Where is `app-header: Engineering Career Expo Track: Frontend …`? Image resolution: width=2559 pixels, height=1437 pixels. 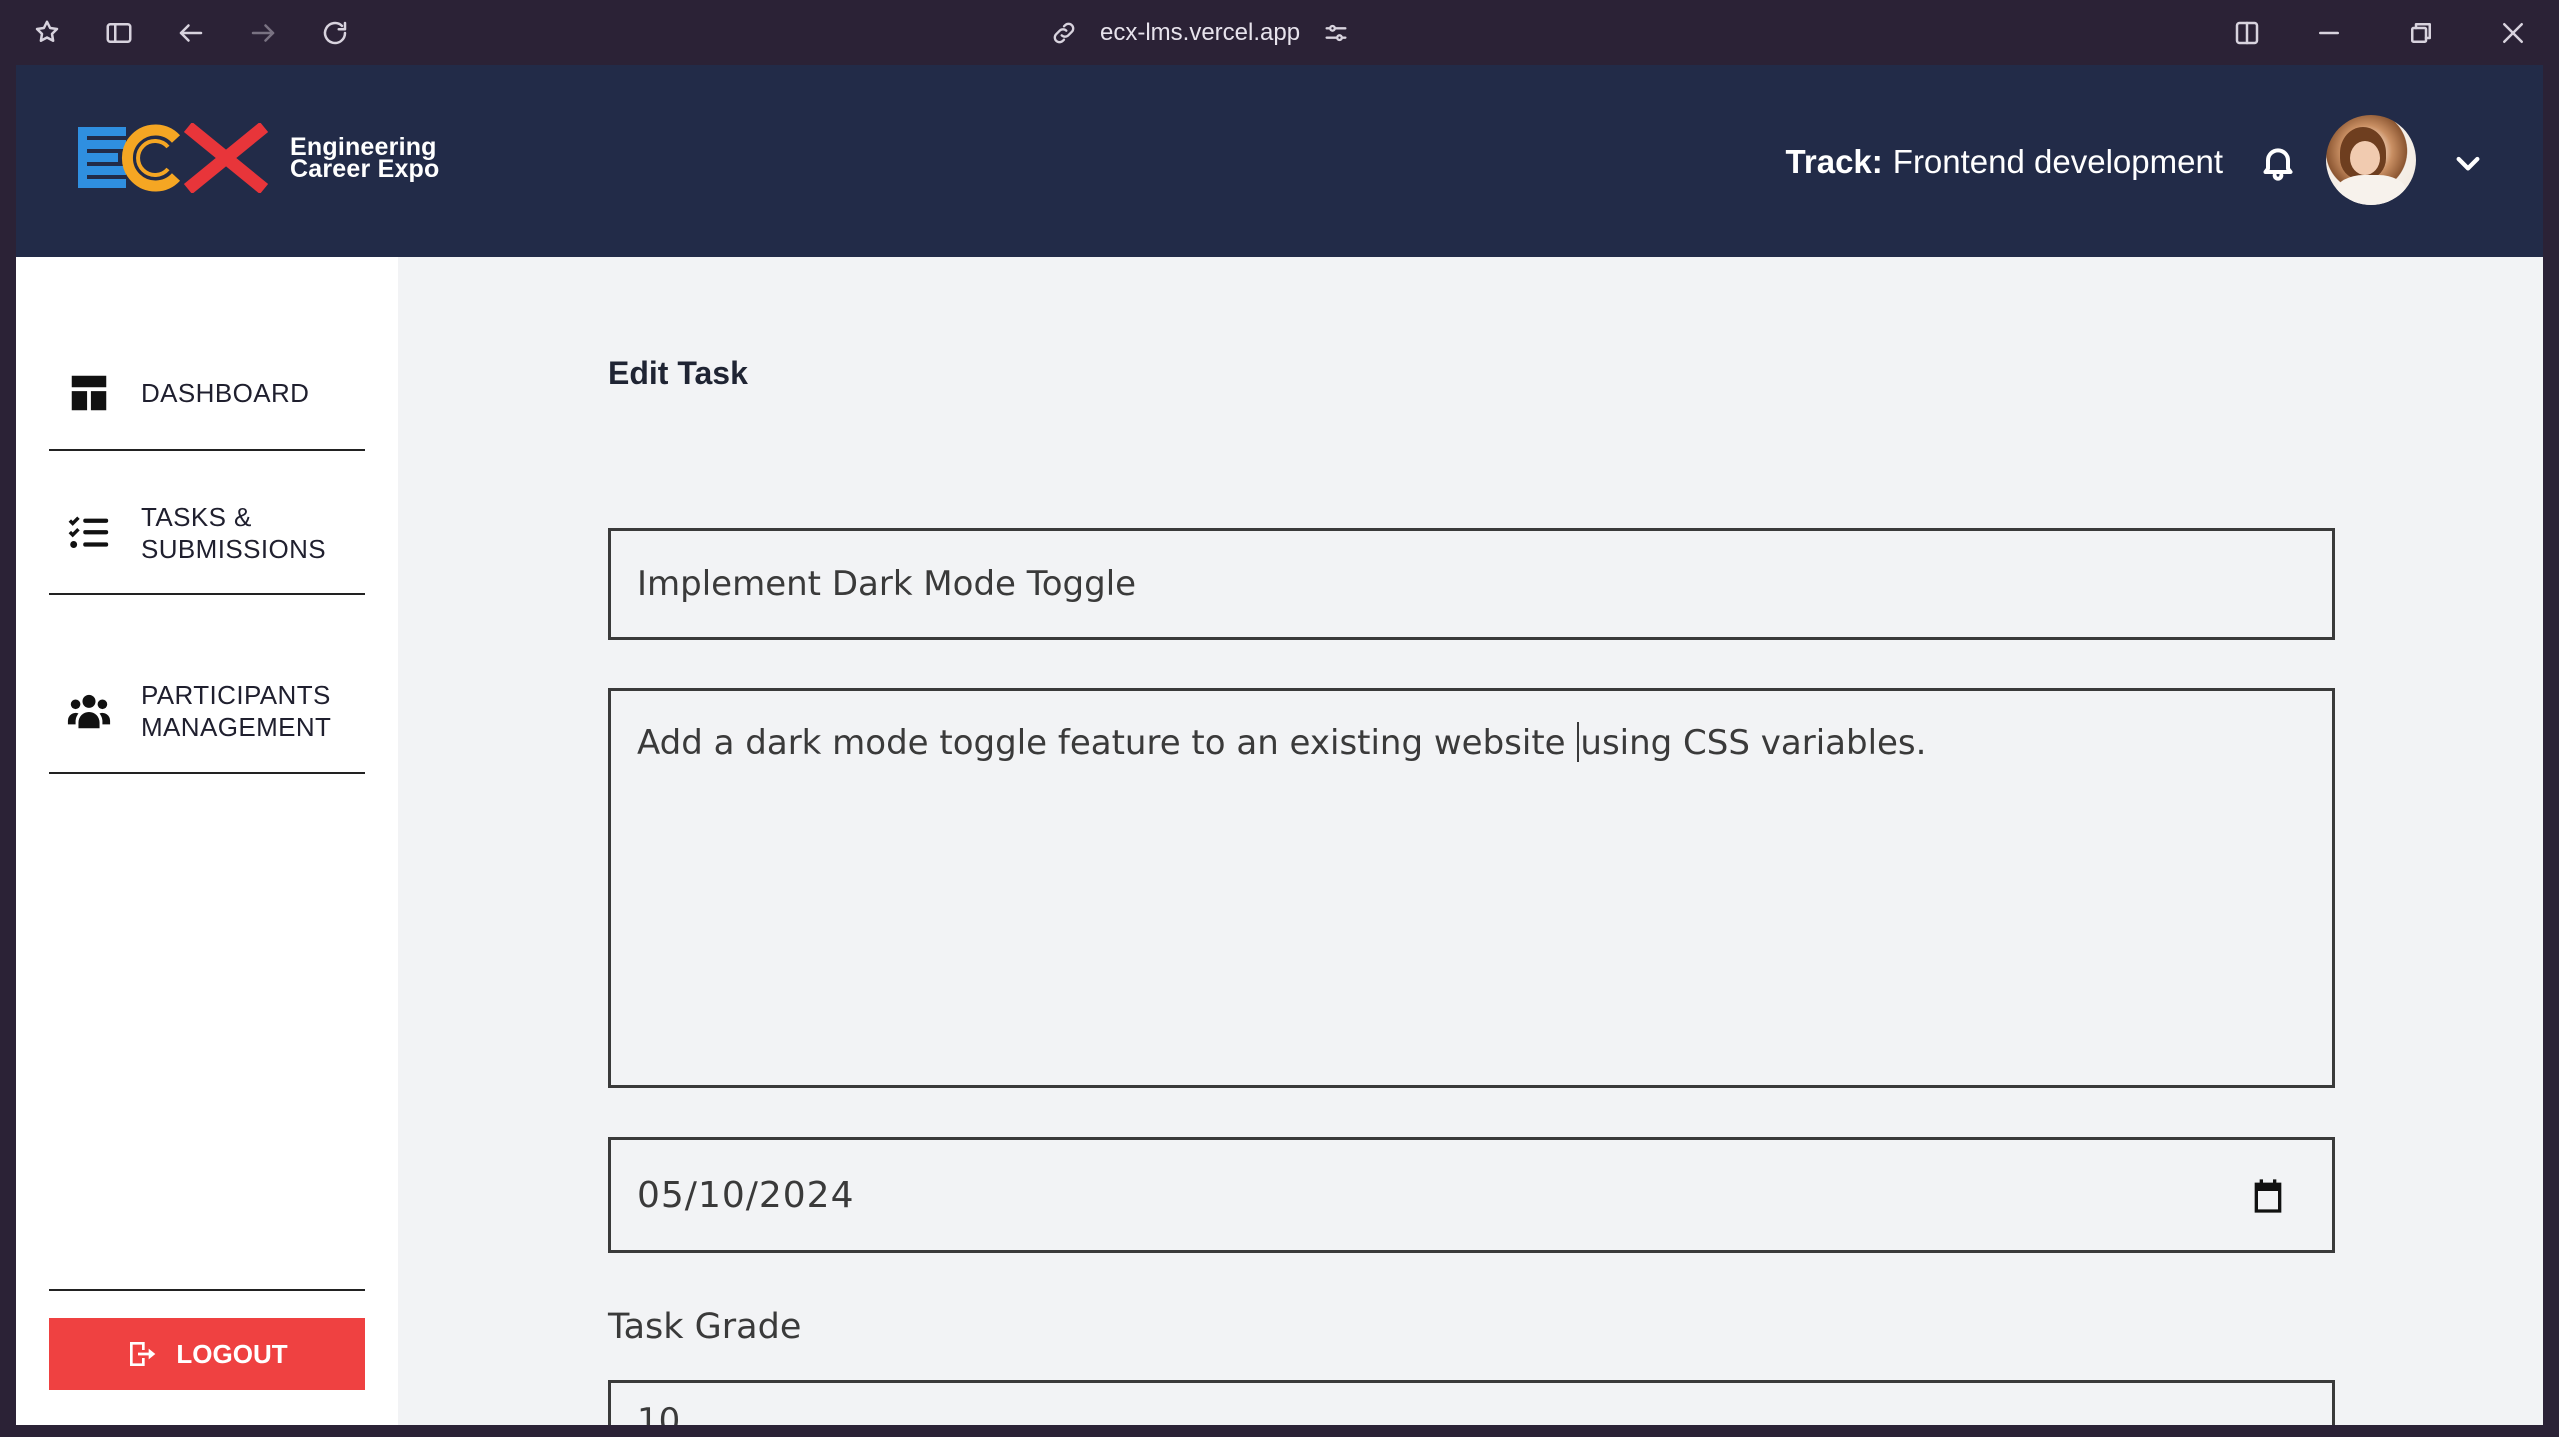
app-header: Engineering Career Expo Track: Frontend … is located at coordinates (1279, 161).